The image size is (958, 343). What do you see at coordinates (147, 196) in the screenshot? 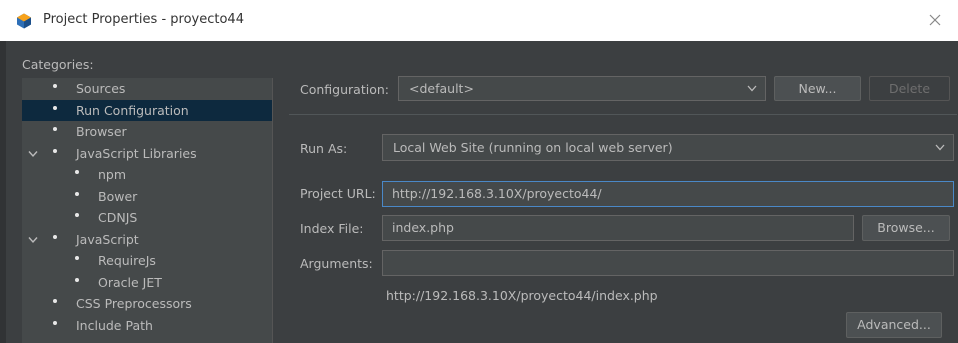
I see `tree-item-bower: Bower` at bounding box center [147, 196].